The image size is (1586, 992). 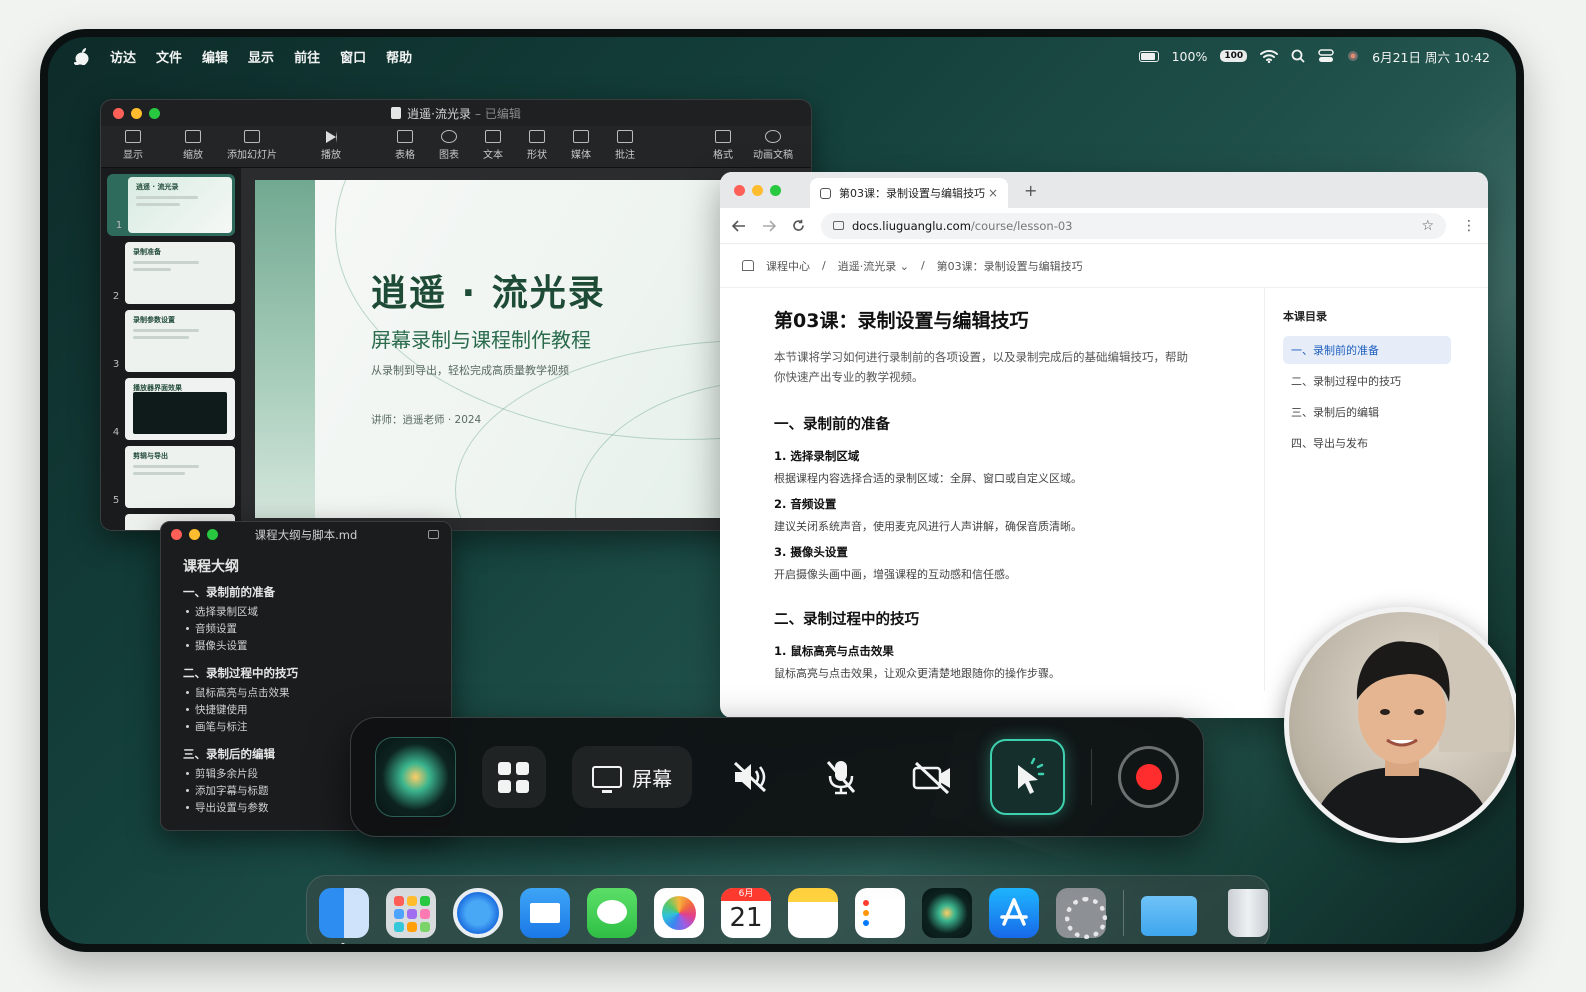 I want to click on dock-reminders-icon, so click(x=880, y=913).